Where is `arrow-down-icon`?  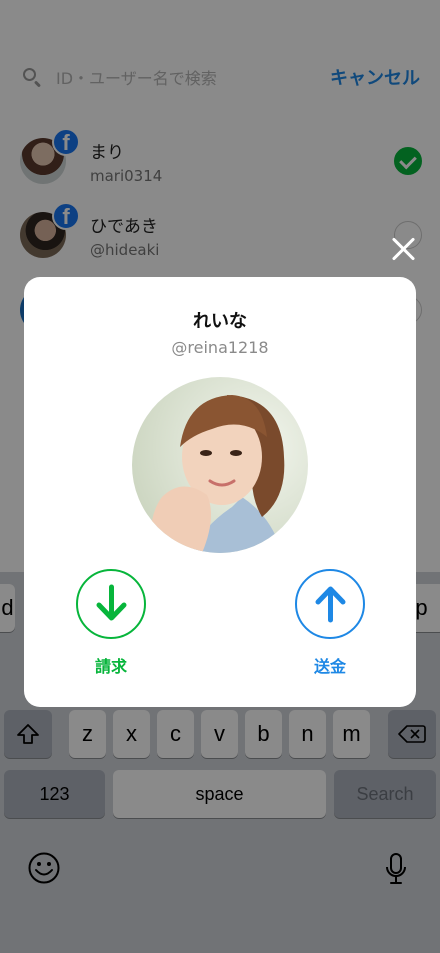 arrow-down-icon is located at coordinates (111, 602).